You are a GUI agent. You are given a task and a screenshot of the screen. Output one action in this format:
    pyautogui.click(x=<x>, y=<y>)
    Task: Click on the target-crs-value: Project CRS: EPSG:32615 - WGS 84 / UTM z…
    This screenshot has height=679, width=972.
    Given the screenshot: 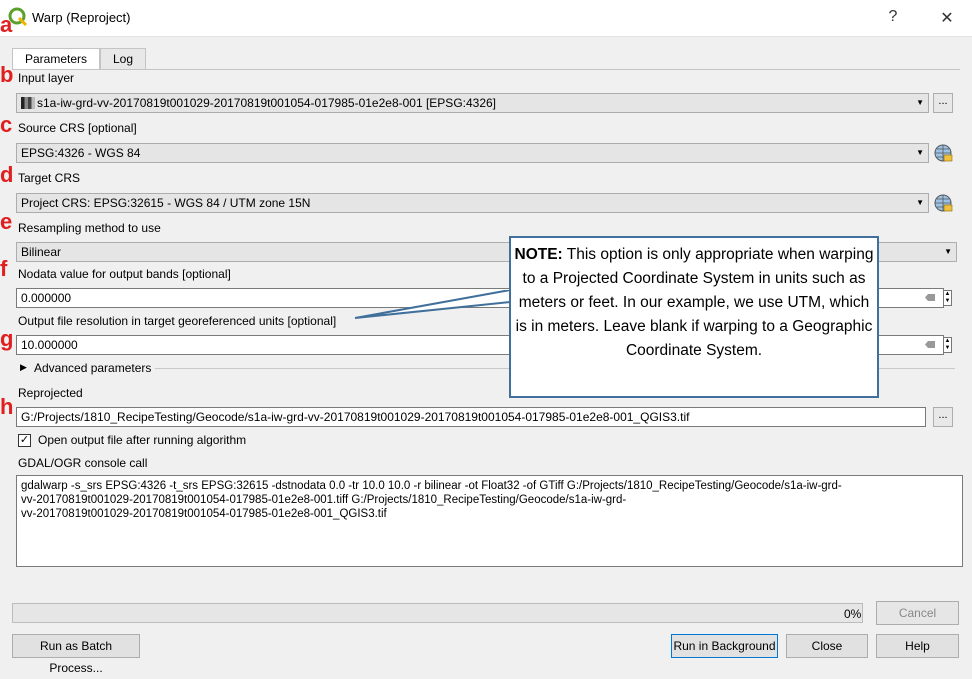 What is the action you would take?
    pyautogui.click(x=166, y=203)
    